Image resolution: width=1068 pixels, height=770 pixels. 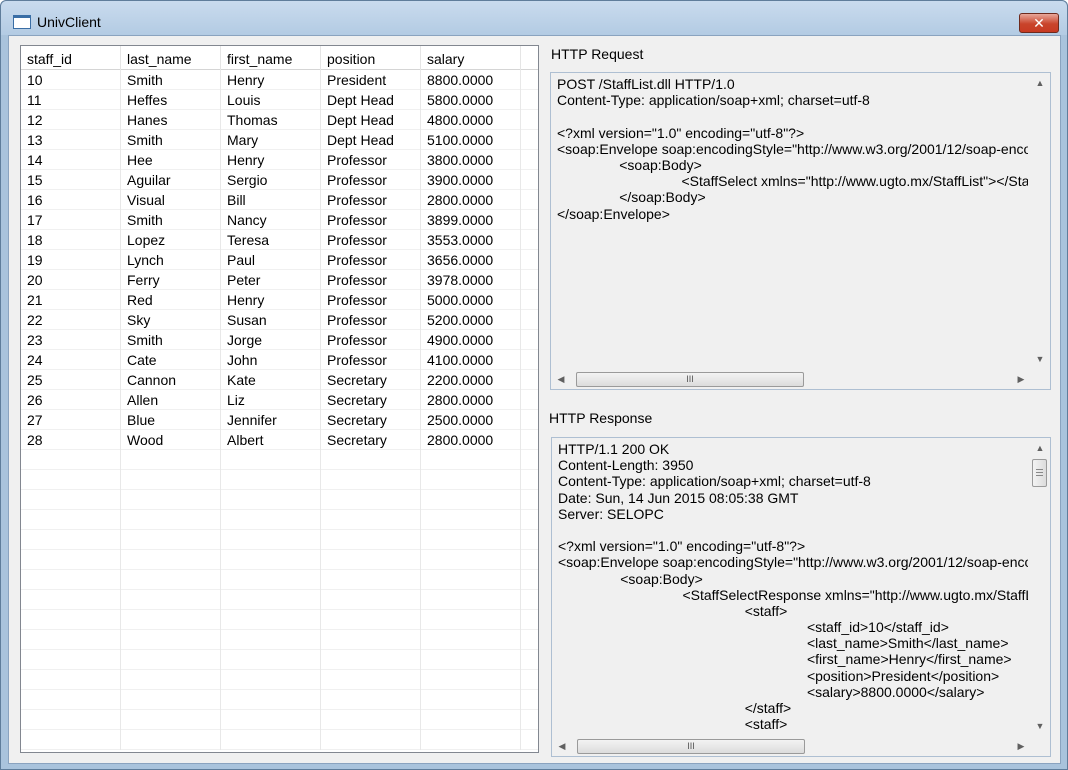 What do you see at coordinates (271, 360) in the screenshot?
I see `cell-first-name: John` at bounding box center [271, 360].